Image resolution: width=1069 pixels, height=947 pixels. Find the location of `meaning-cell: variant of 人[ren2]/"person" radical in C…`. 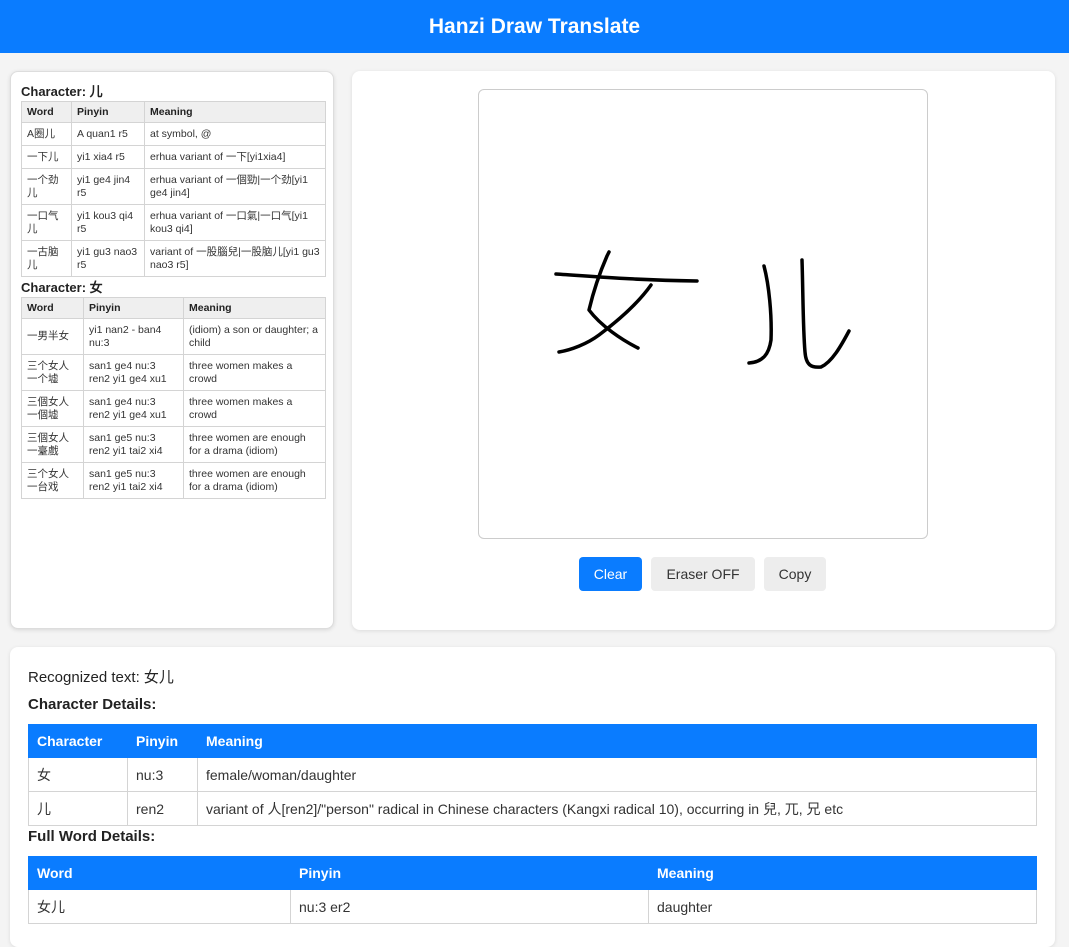

meaning-cell: variant of 人[ren2]/"person" radical in C… is located at coordinates (617, 808).